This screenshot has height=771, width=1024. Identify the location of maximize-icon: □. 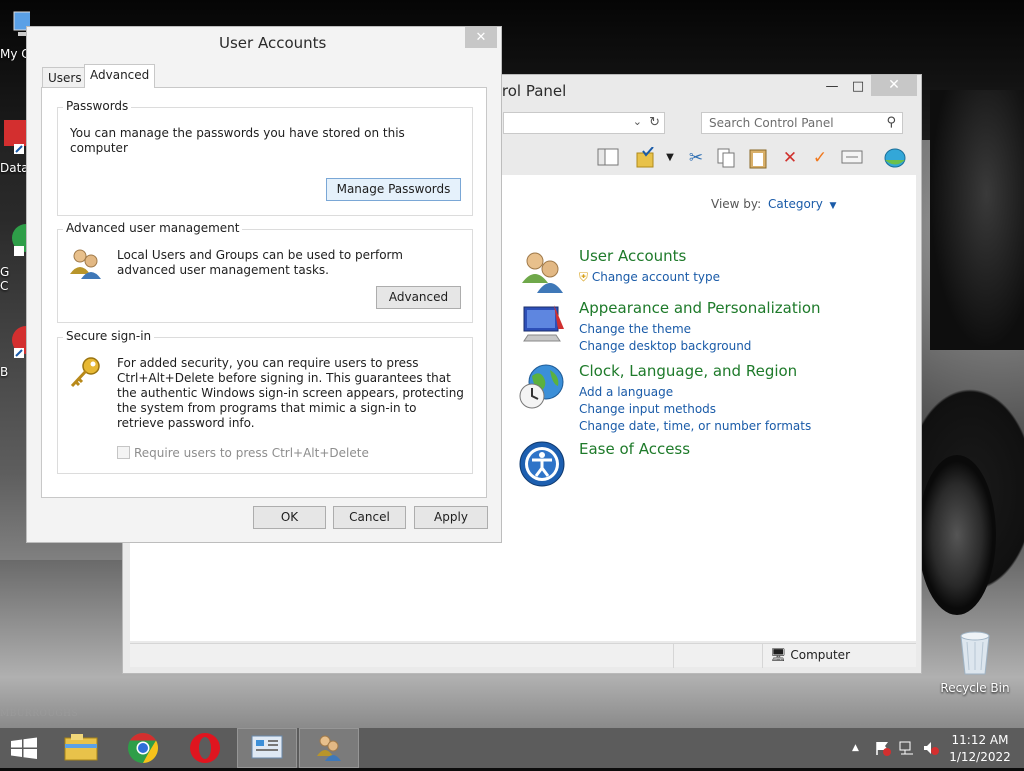
(858, 87).